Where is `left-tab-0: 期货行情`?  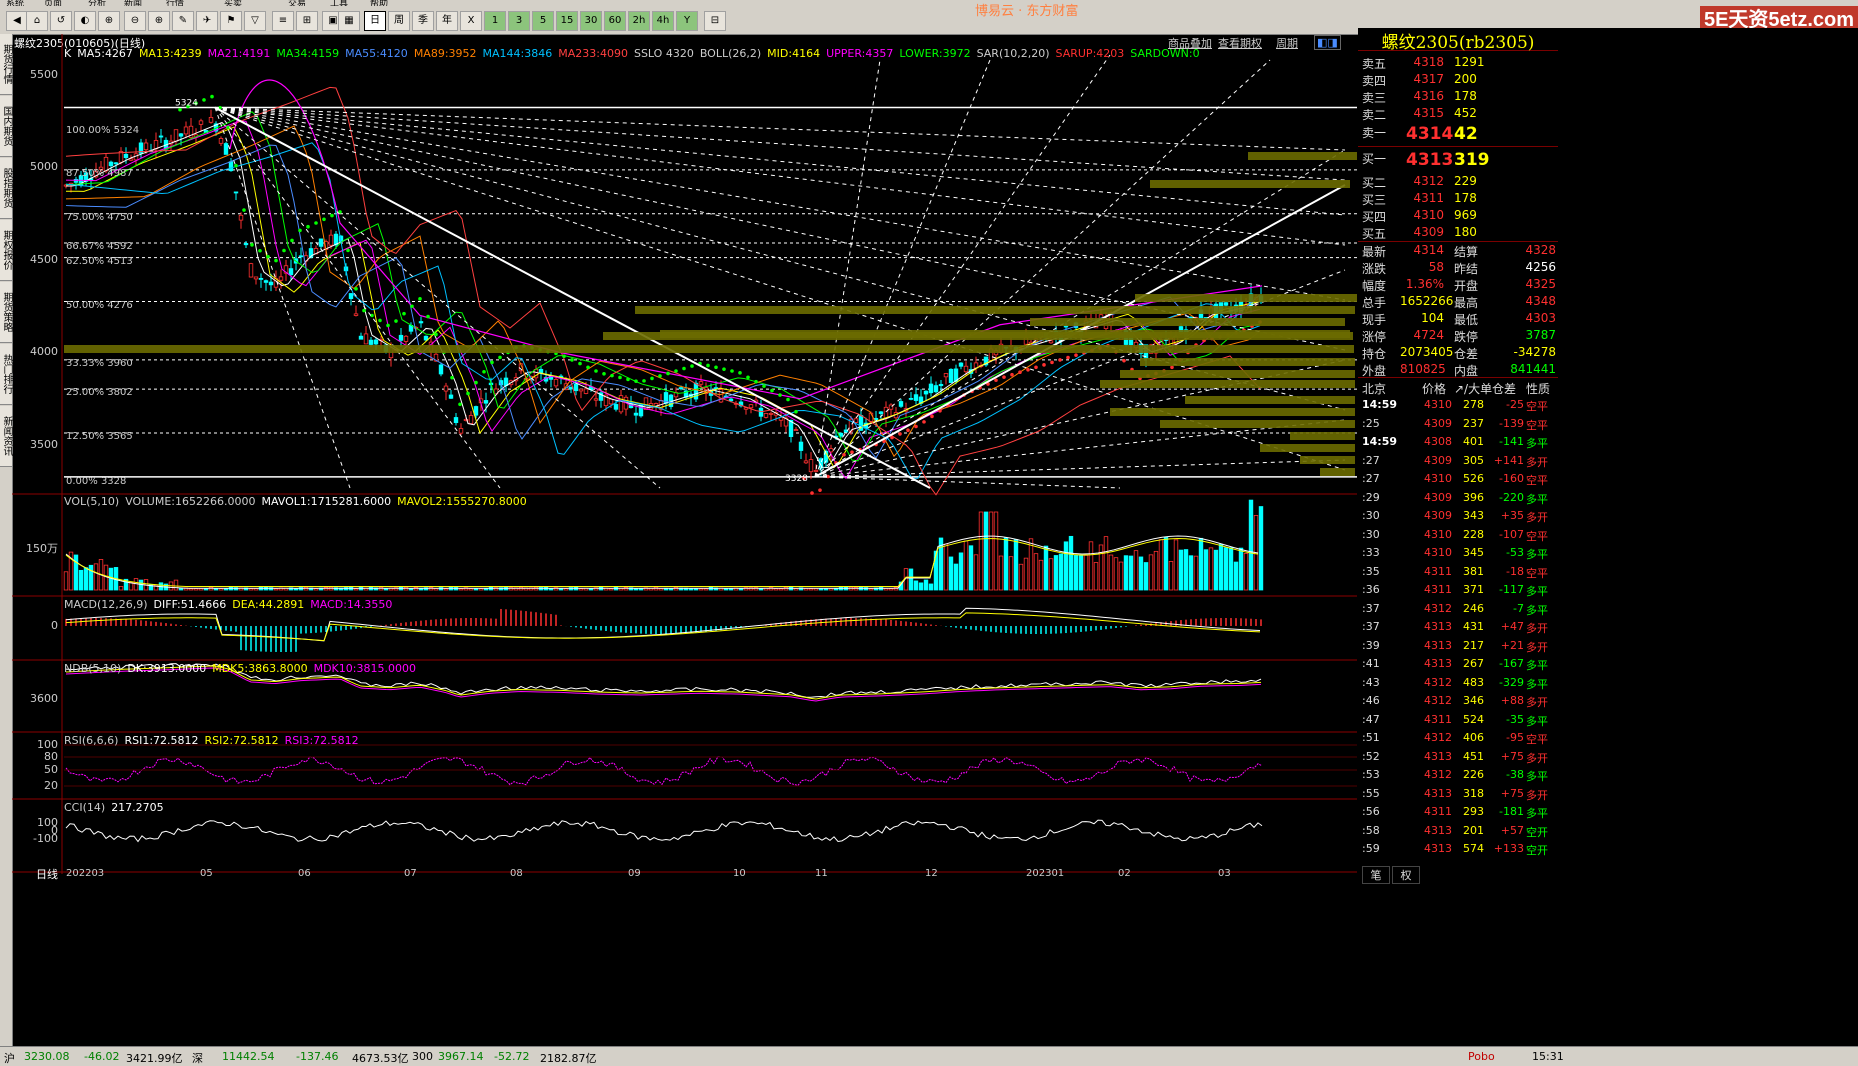 left-tab-0: 期货行情 is located at coordinates (6, 64).